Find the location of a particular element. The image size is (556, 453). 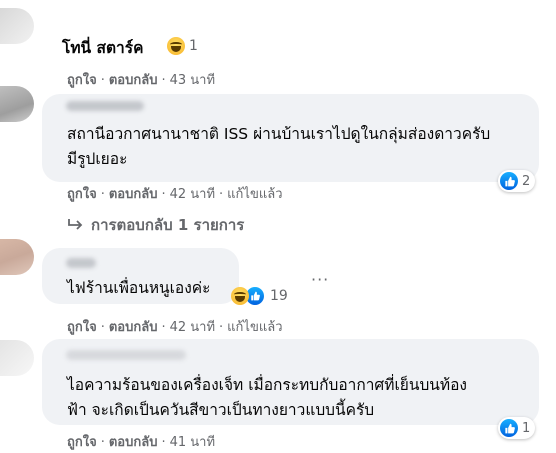

comment-text: ไฟร้านเพื่อนหนูเองค่ะ is located at coordinates (139, 288).